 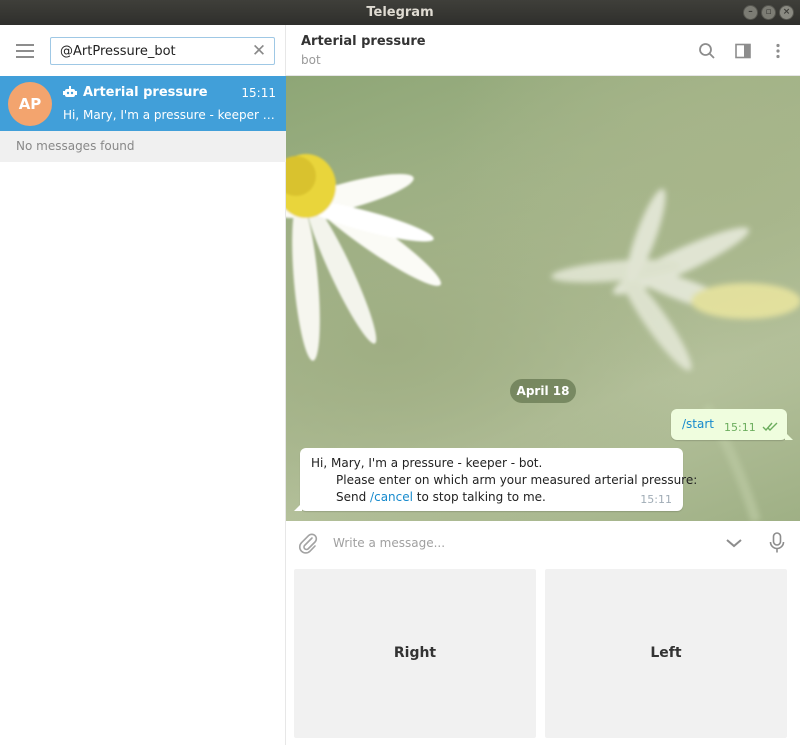 I want to click on sidebar-toggle-icon, so click(x=743, y=51).